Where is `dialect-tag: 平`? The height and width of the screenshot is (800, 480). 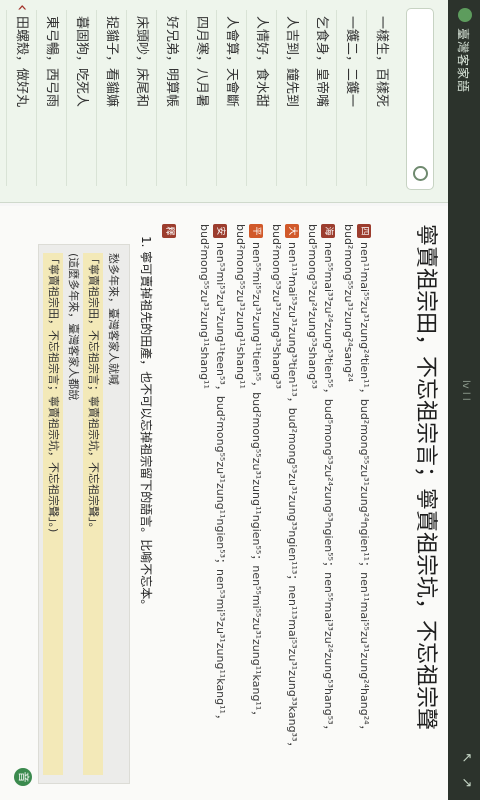 dialect-tag: 平 is located at coordinates (256, 231).